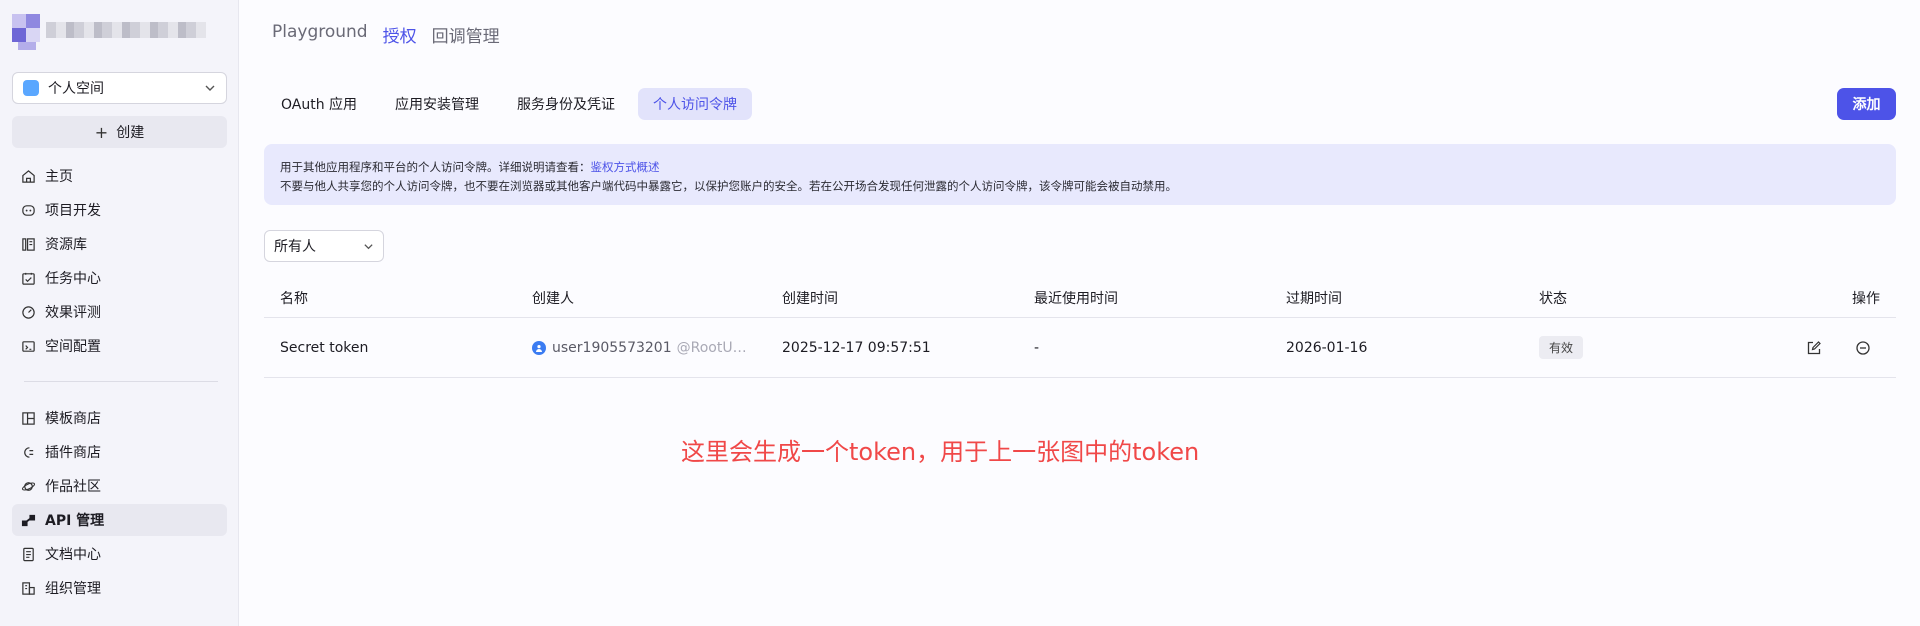 The height and width of the screenshot is (626, 1920). I want to click on status-badge: 有效, so click(1561, 347).